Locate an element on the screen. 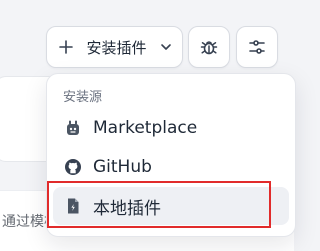 This screenshot has height=251, width=320. debug-button is located at coordinates (209, 47).